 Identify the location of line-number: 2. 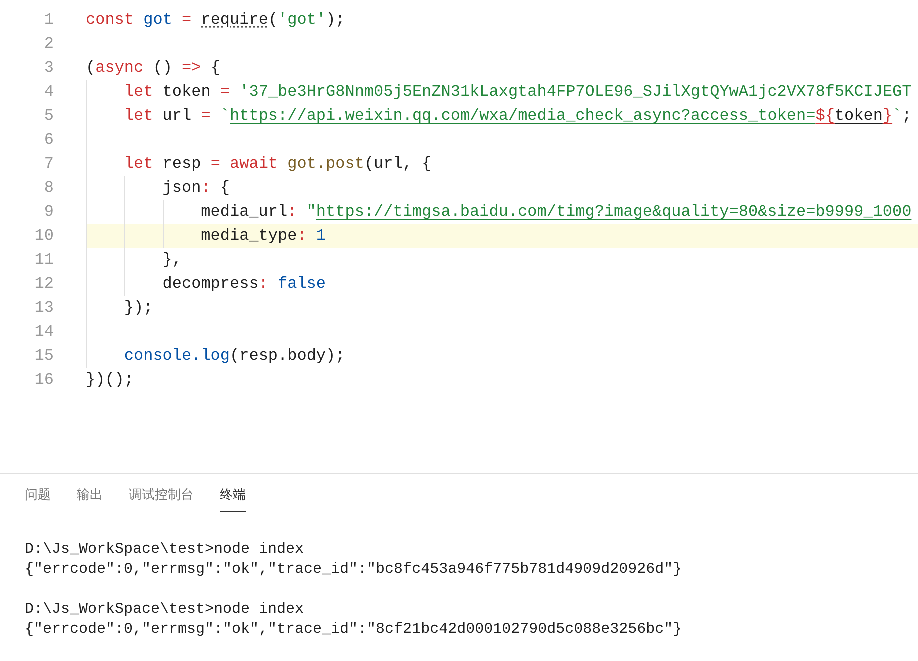
(48, 44).